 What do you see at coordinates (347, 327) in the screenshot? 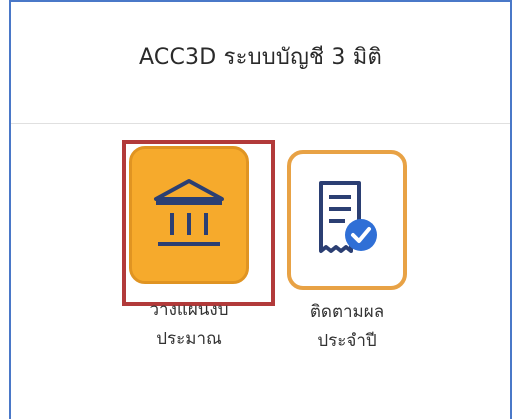
I see `annual-followup-label: ติดตามผล ประจำปี` at bounding box center [347, 327].